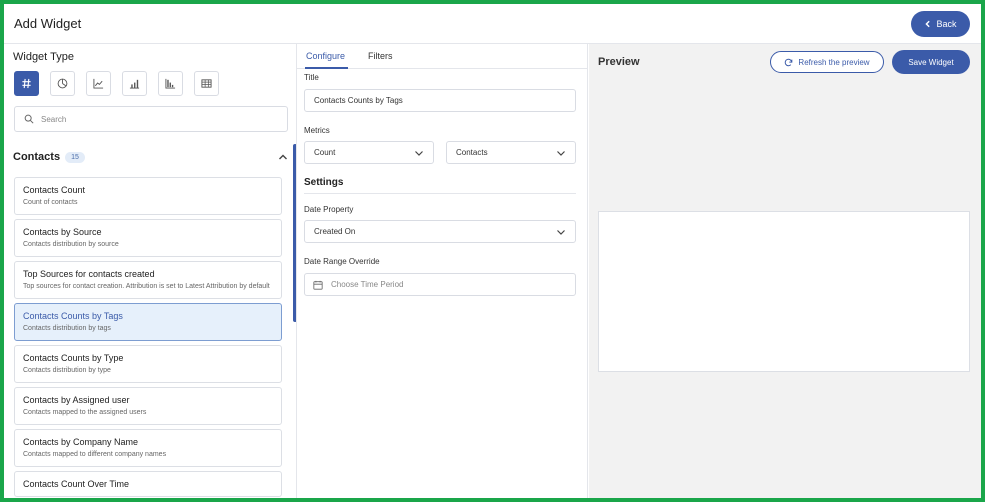 Image resolution: width=985 pixels, height=502 pixels. Describe the element at coordinates (440, 100) in the screenshot. I see `title-input: Contacts Counts by Tags` at that location.